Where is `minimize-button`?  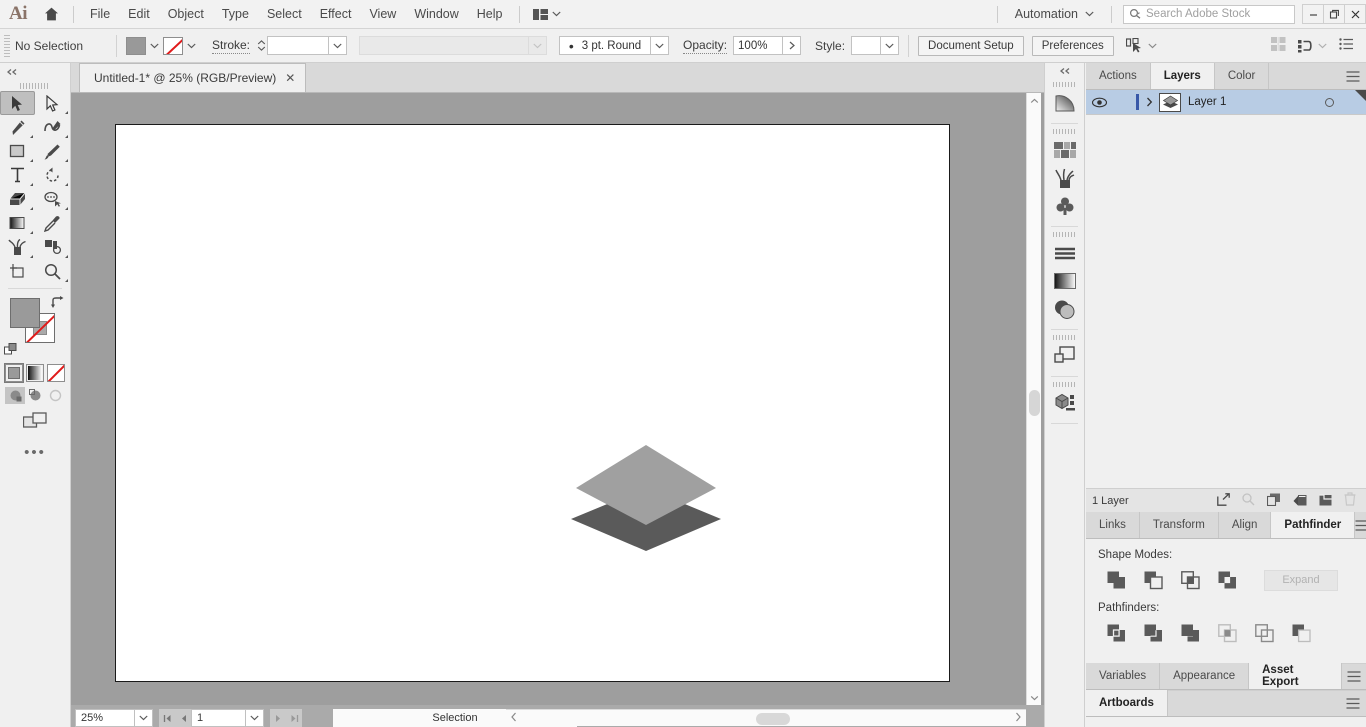
minimize-button is located at coordinates (1313, 14).